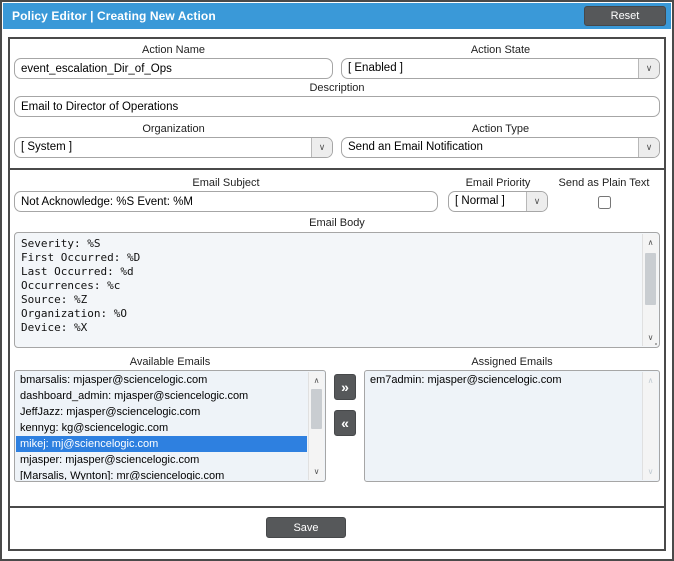 The height and width of the screenshot is (561, 674). I want to click on list-item: JeffJazz: mjasper@sciencelogic.com, so click(161, 412).